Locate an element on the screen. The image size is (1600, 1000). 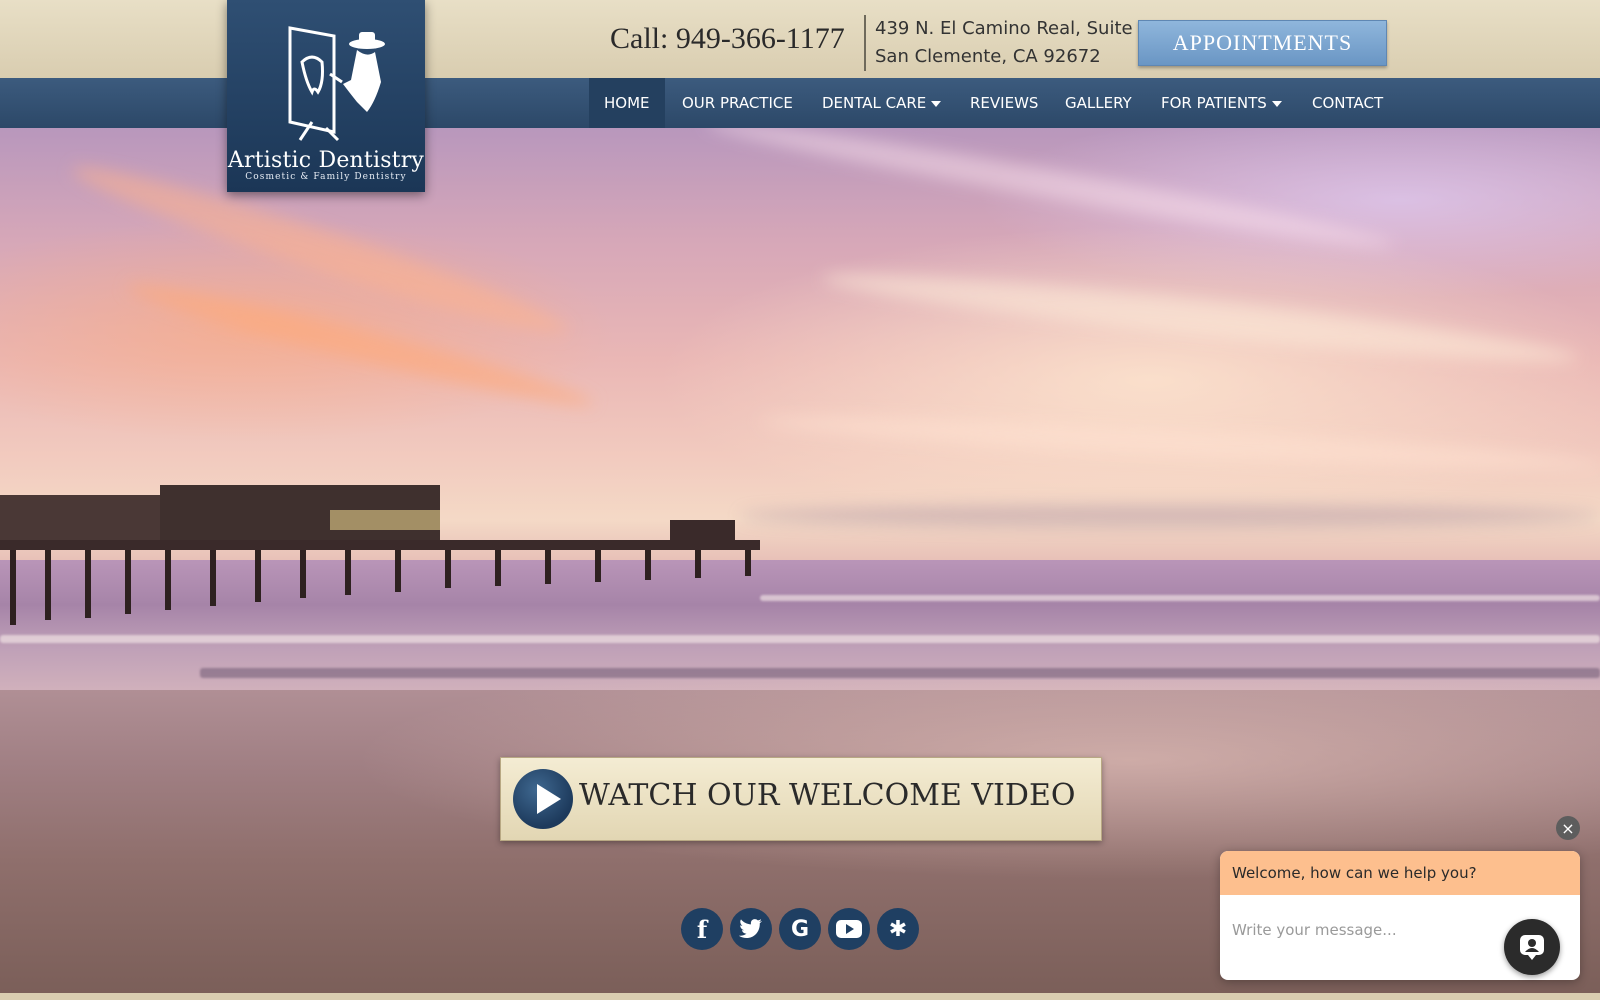
youtube-icon is located at coordinates (849, 929).